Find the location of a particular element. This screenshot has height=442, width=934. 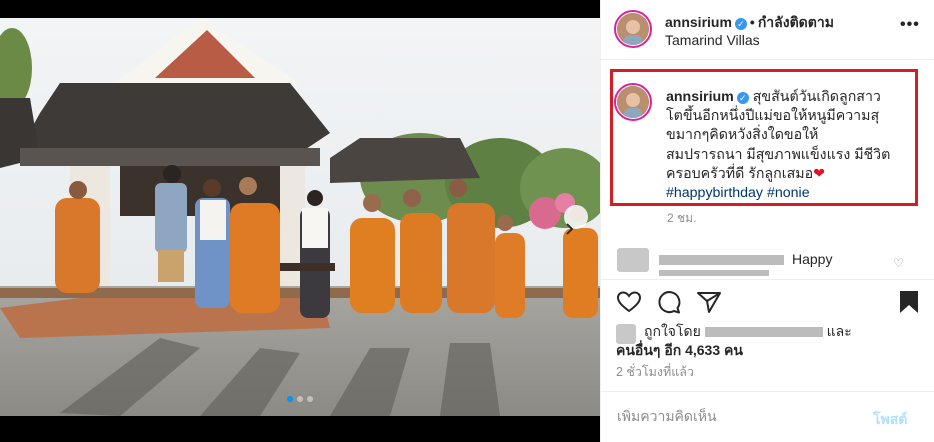

likes-summary: ถูกใจโดย และ คนอื่นๆ อีก 4,633 คน is located at coordinates (771, 341).